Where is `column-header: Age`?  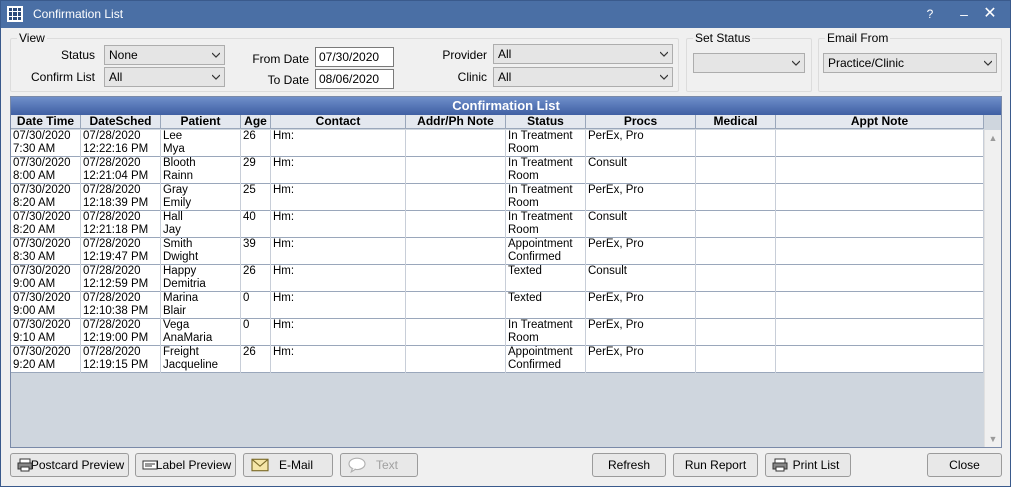 column-header: Age is located at coordinates (256, 122).